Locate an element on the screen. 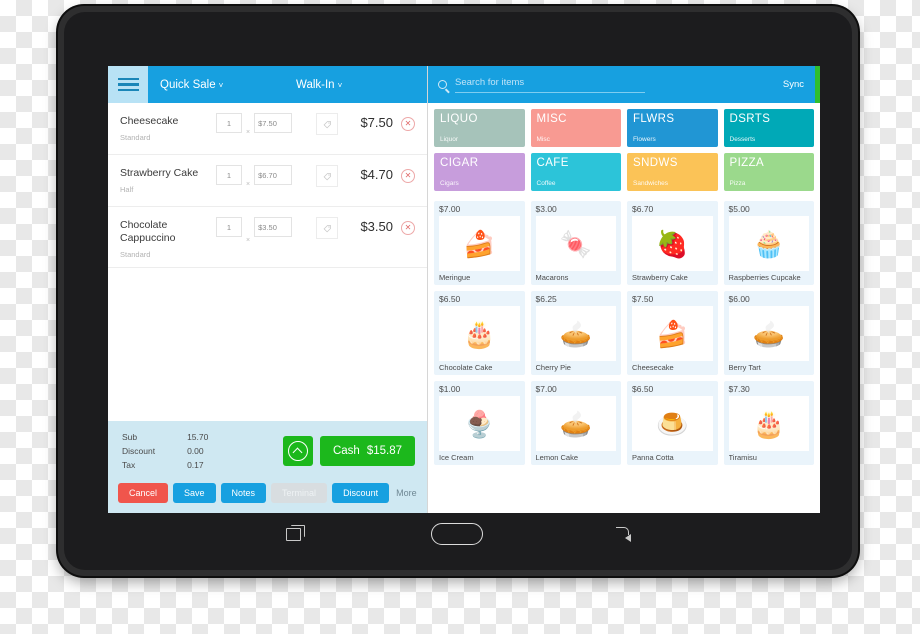 This screenshot has width=920, height=634. category-name: Cigars is located at coordinates (449, 183).